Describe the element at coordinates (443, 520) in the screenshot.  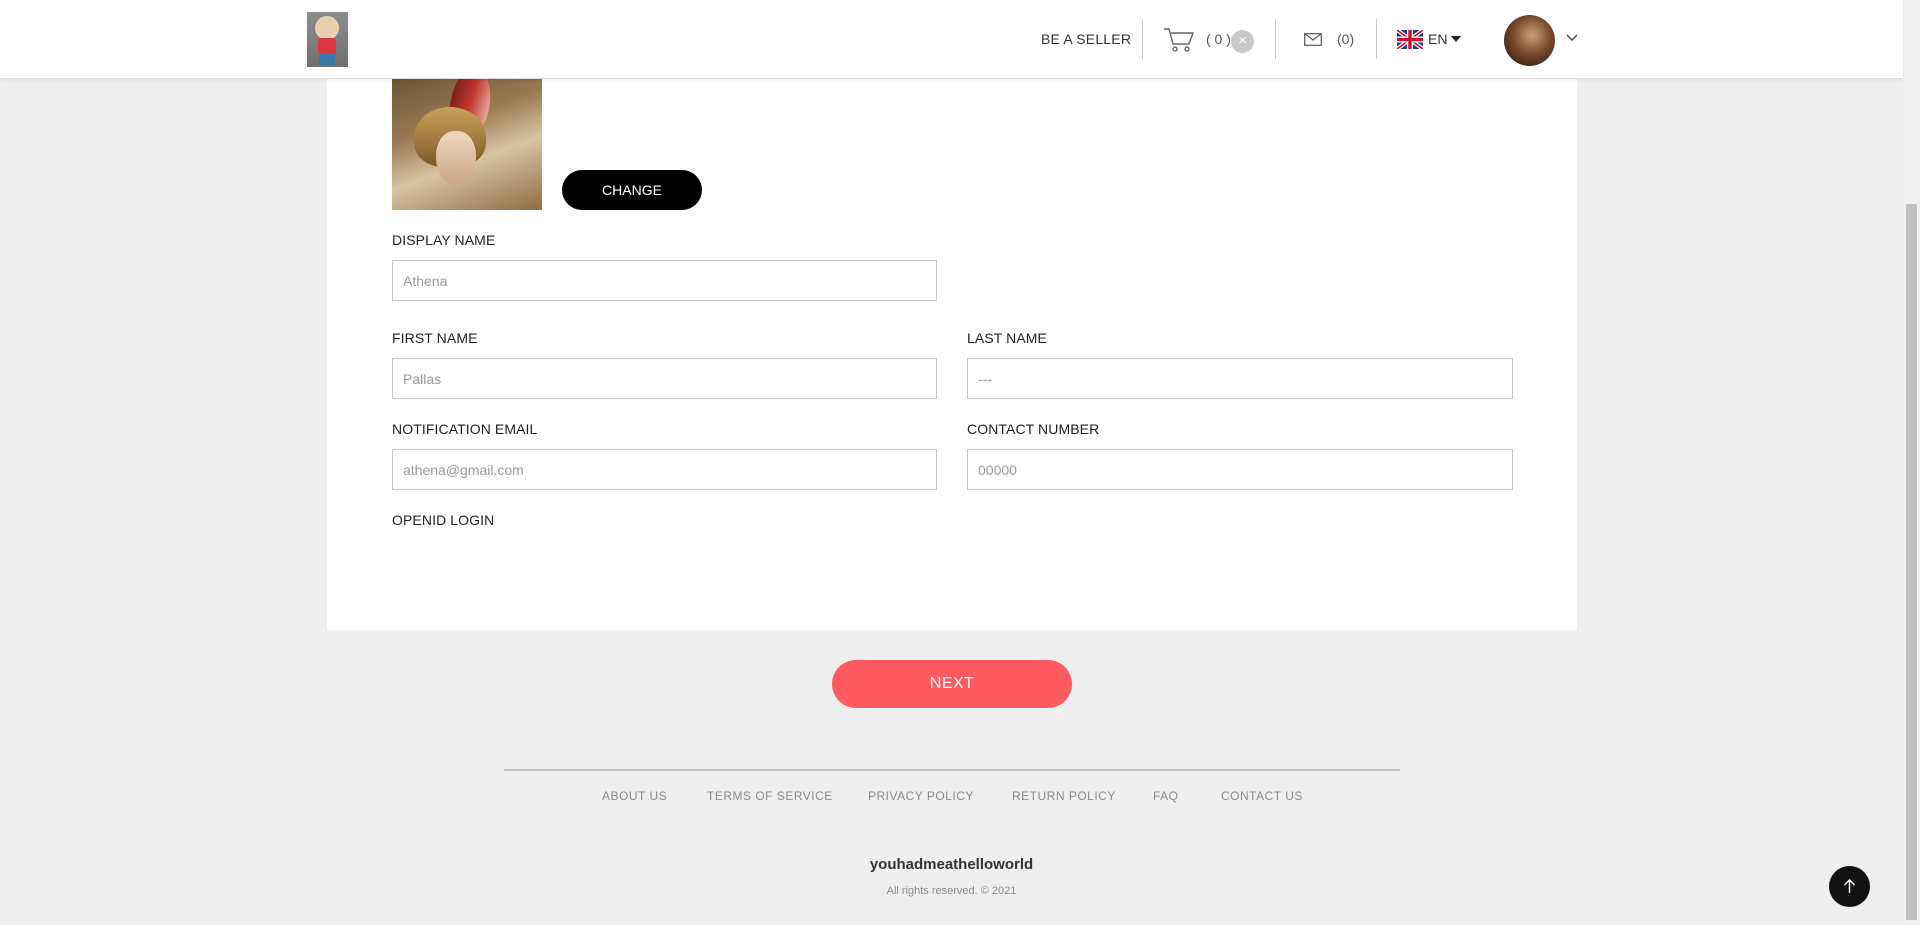
I see `openid-login-label: OPENID LOGIN` at that location.